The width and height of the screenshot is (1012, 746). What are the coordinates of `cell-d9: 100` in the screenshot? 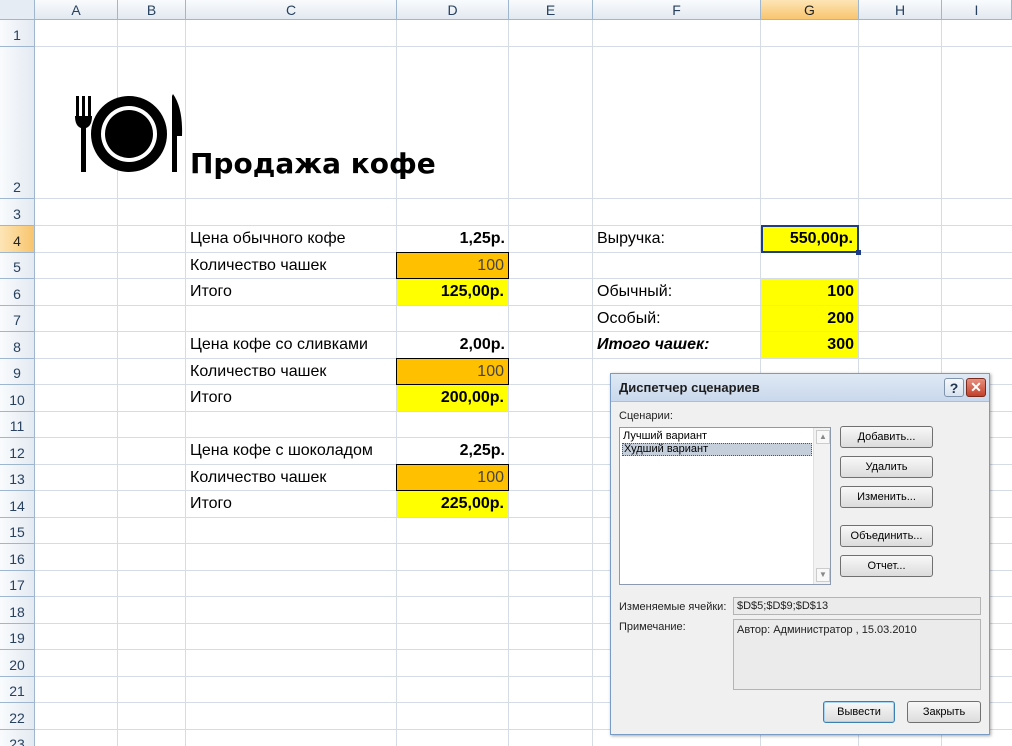 It's located at (452, 371).